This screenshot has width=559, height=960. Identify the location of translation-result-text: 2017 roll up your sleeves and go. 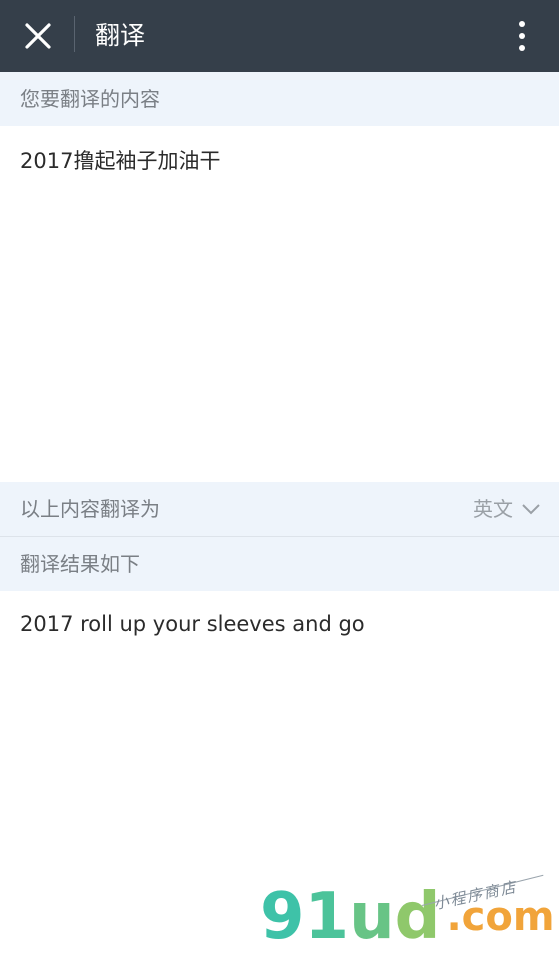
(192, 624).